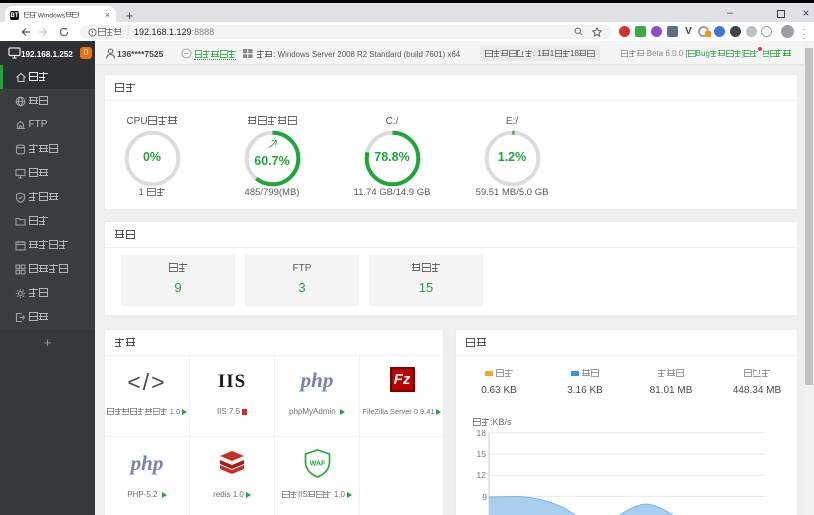 The height and width of the screenshot is (515, 814). Describe the element at coordinates (482, 433) in the screenshot. I see `svg-text: 18` at that location.